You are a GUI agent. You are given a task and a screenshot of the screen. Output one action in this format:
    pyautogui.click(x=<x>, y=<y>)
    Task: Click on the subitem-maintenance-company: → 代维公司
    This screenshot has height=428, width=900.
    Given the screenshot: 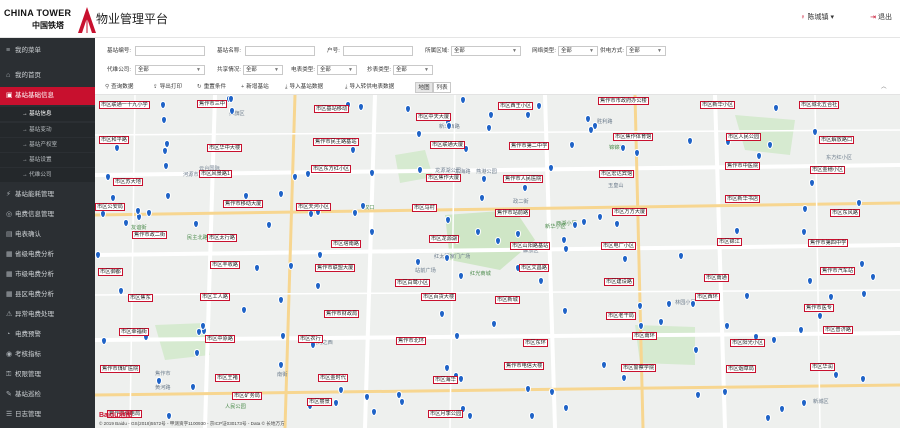 What is the action you would take?
    pyautogui.click(x=47, y=175)
    